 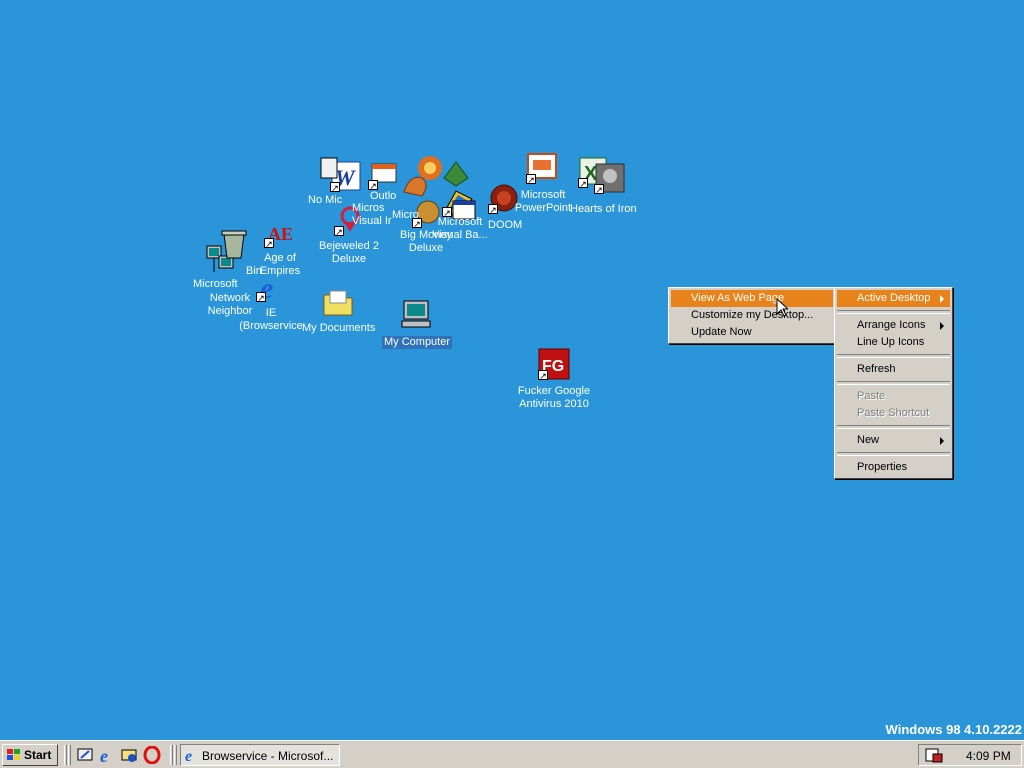 What do you see at coordinates (882, 467) in the screenshot?
I see `properties-label: Properties` at bounding box center [882, 467].